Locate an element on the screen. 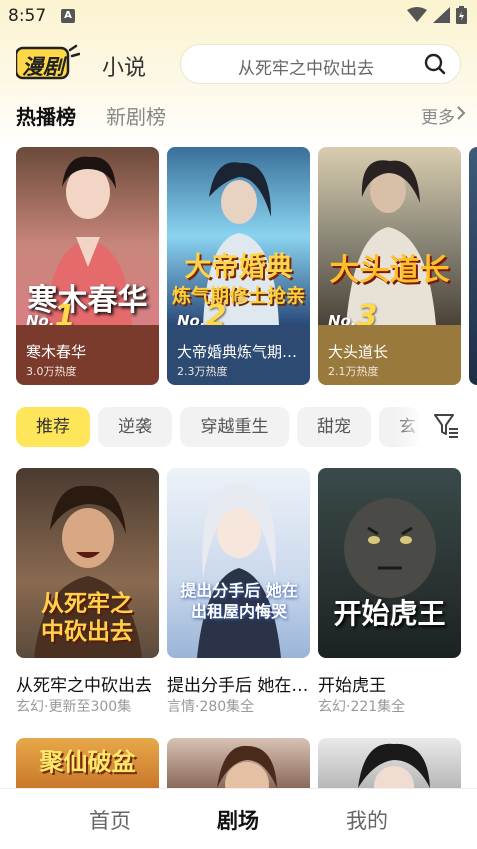  drama-title: 提出分手后 她在出租屋内悔哭 is located at coordinates (239, 686).